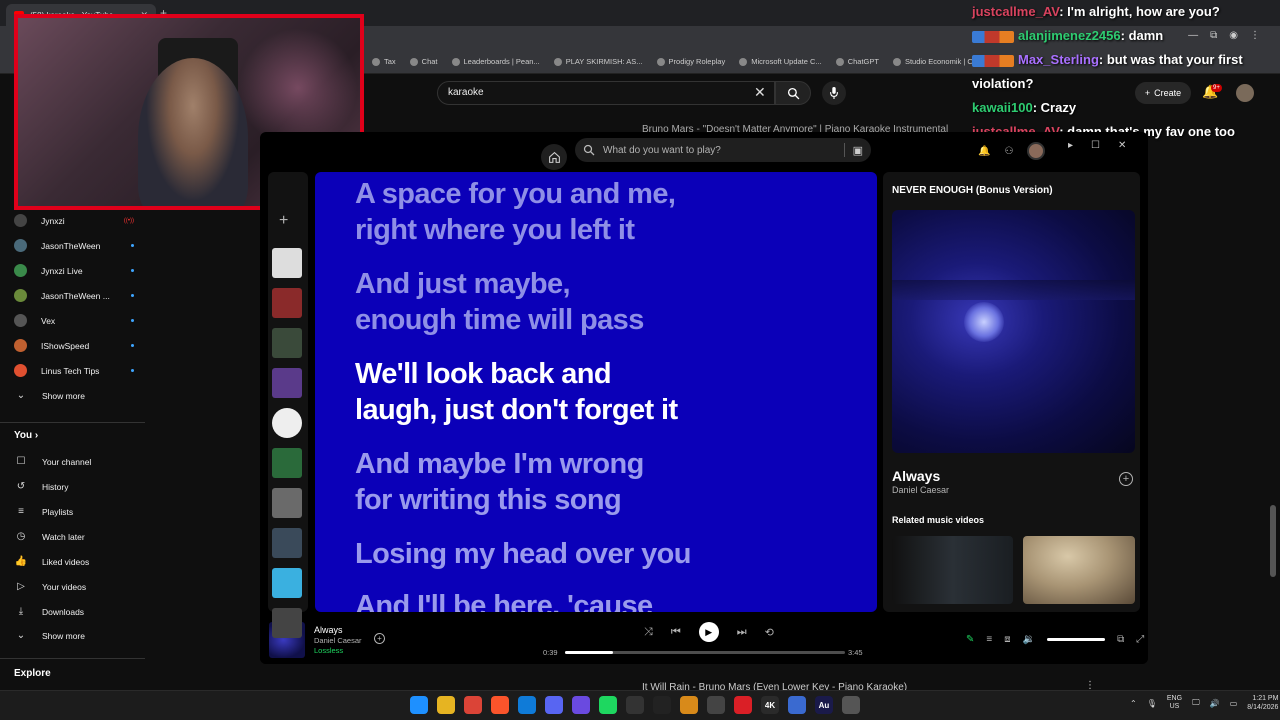 The image size is (1280, 720). What do you see at coordinates (1152, 703) in the screenshot?
I see `microphone-tray-icon: 🎙` at bounding box center [1152, 703].